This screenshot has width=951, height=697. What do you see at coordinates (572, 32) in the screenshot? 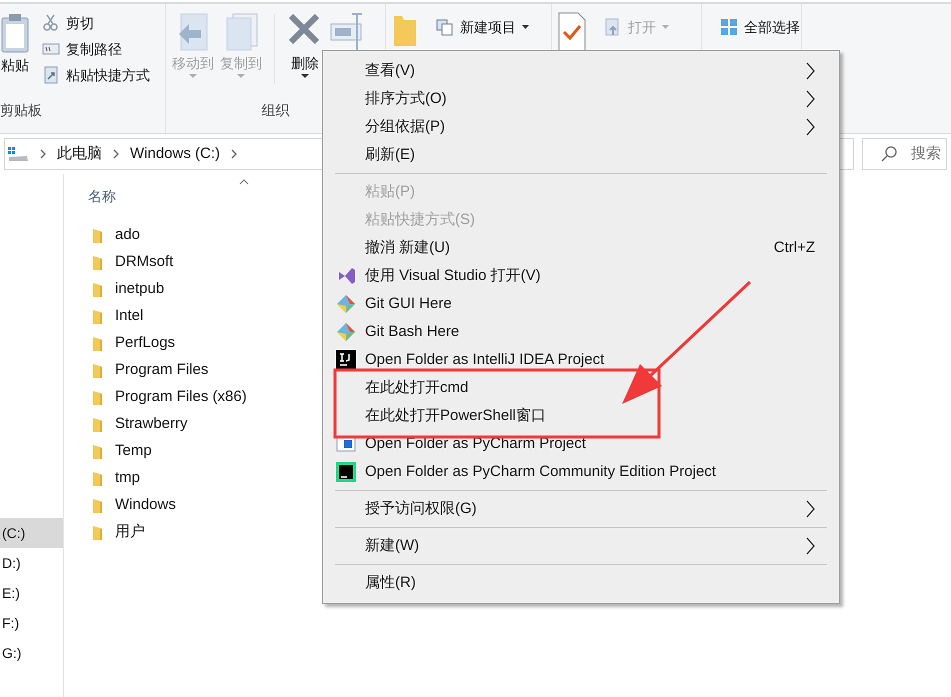
I see `checkmark-document-icon` at bounding box center [572, 32].